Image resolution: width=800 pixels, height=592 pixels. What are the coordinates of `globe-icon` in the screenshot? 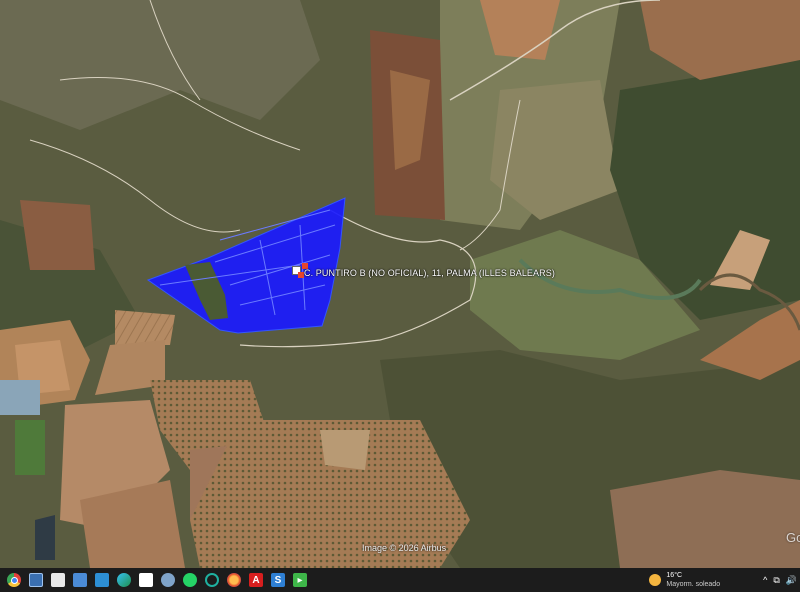 It's located at (168, 580).